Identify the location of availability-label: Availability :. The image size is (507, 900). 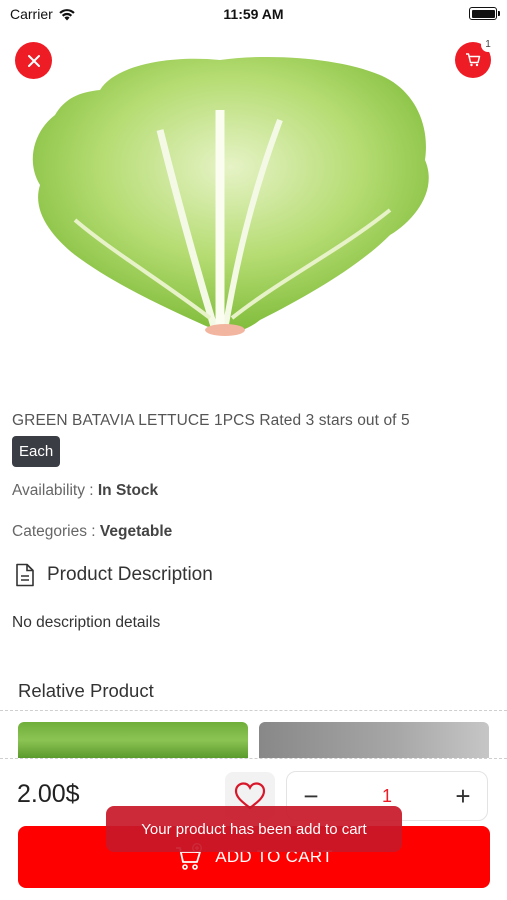
(55, 490).